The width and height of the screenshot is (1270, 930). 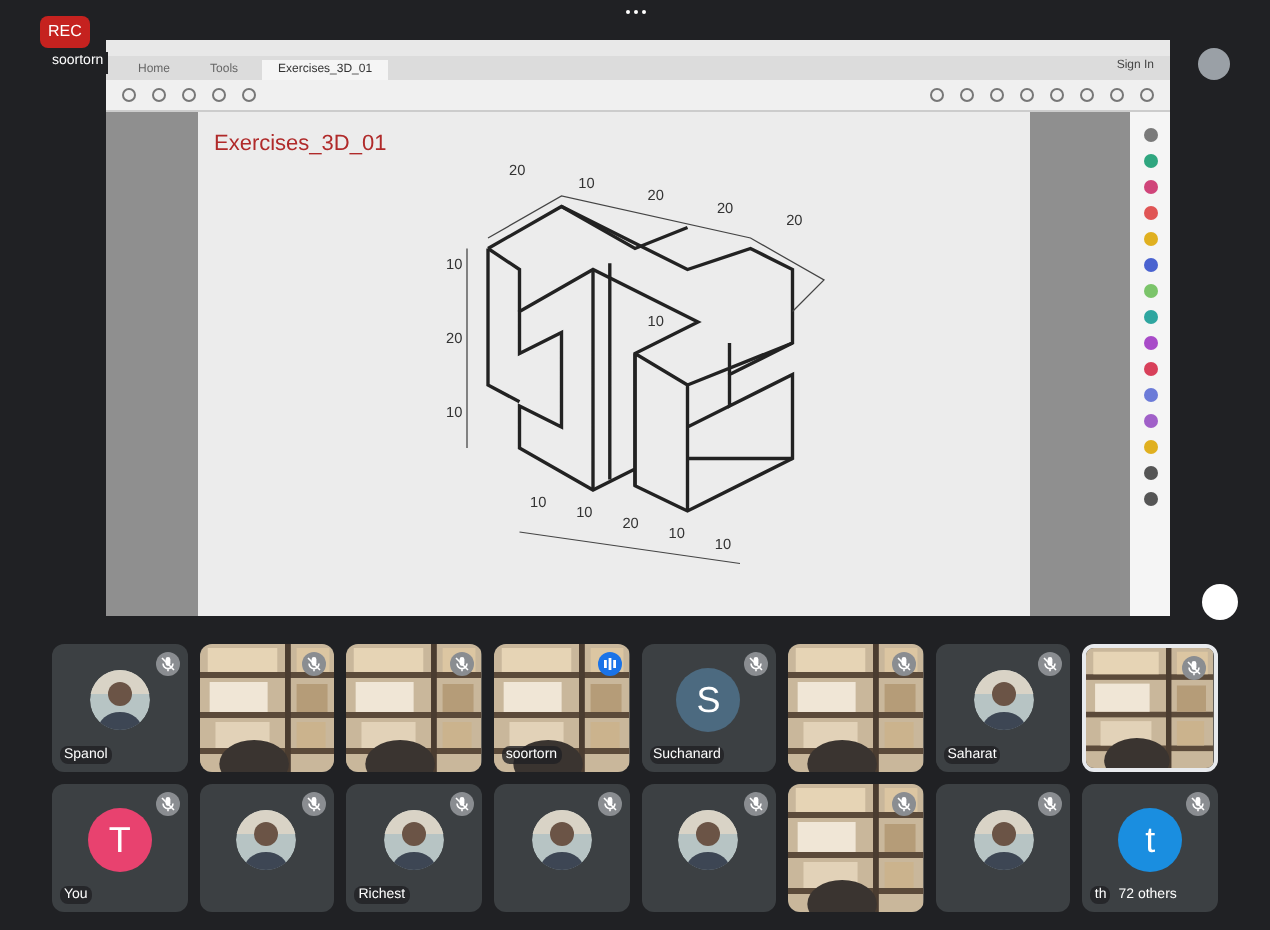 What do you see at coordinates (65, 32) in the screenshot?
I see `recording-badge: REC` at bounding box center [65, 32].